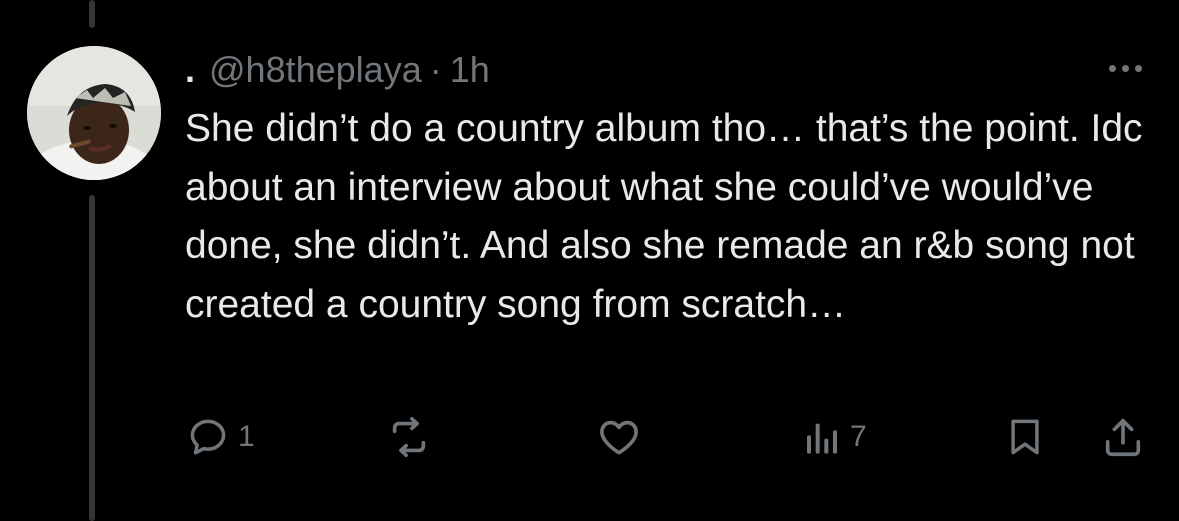  What do you see at coordinates (246, 436) in the screenshot?
I see `reply-count: 1` at bounding box center [246, 436].